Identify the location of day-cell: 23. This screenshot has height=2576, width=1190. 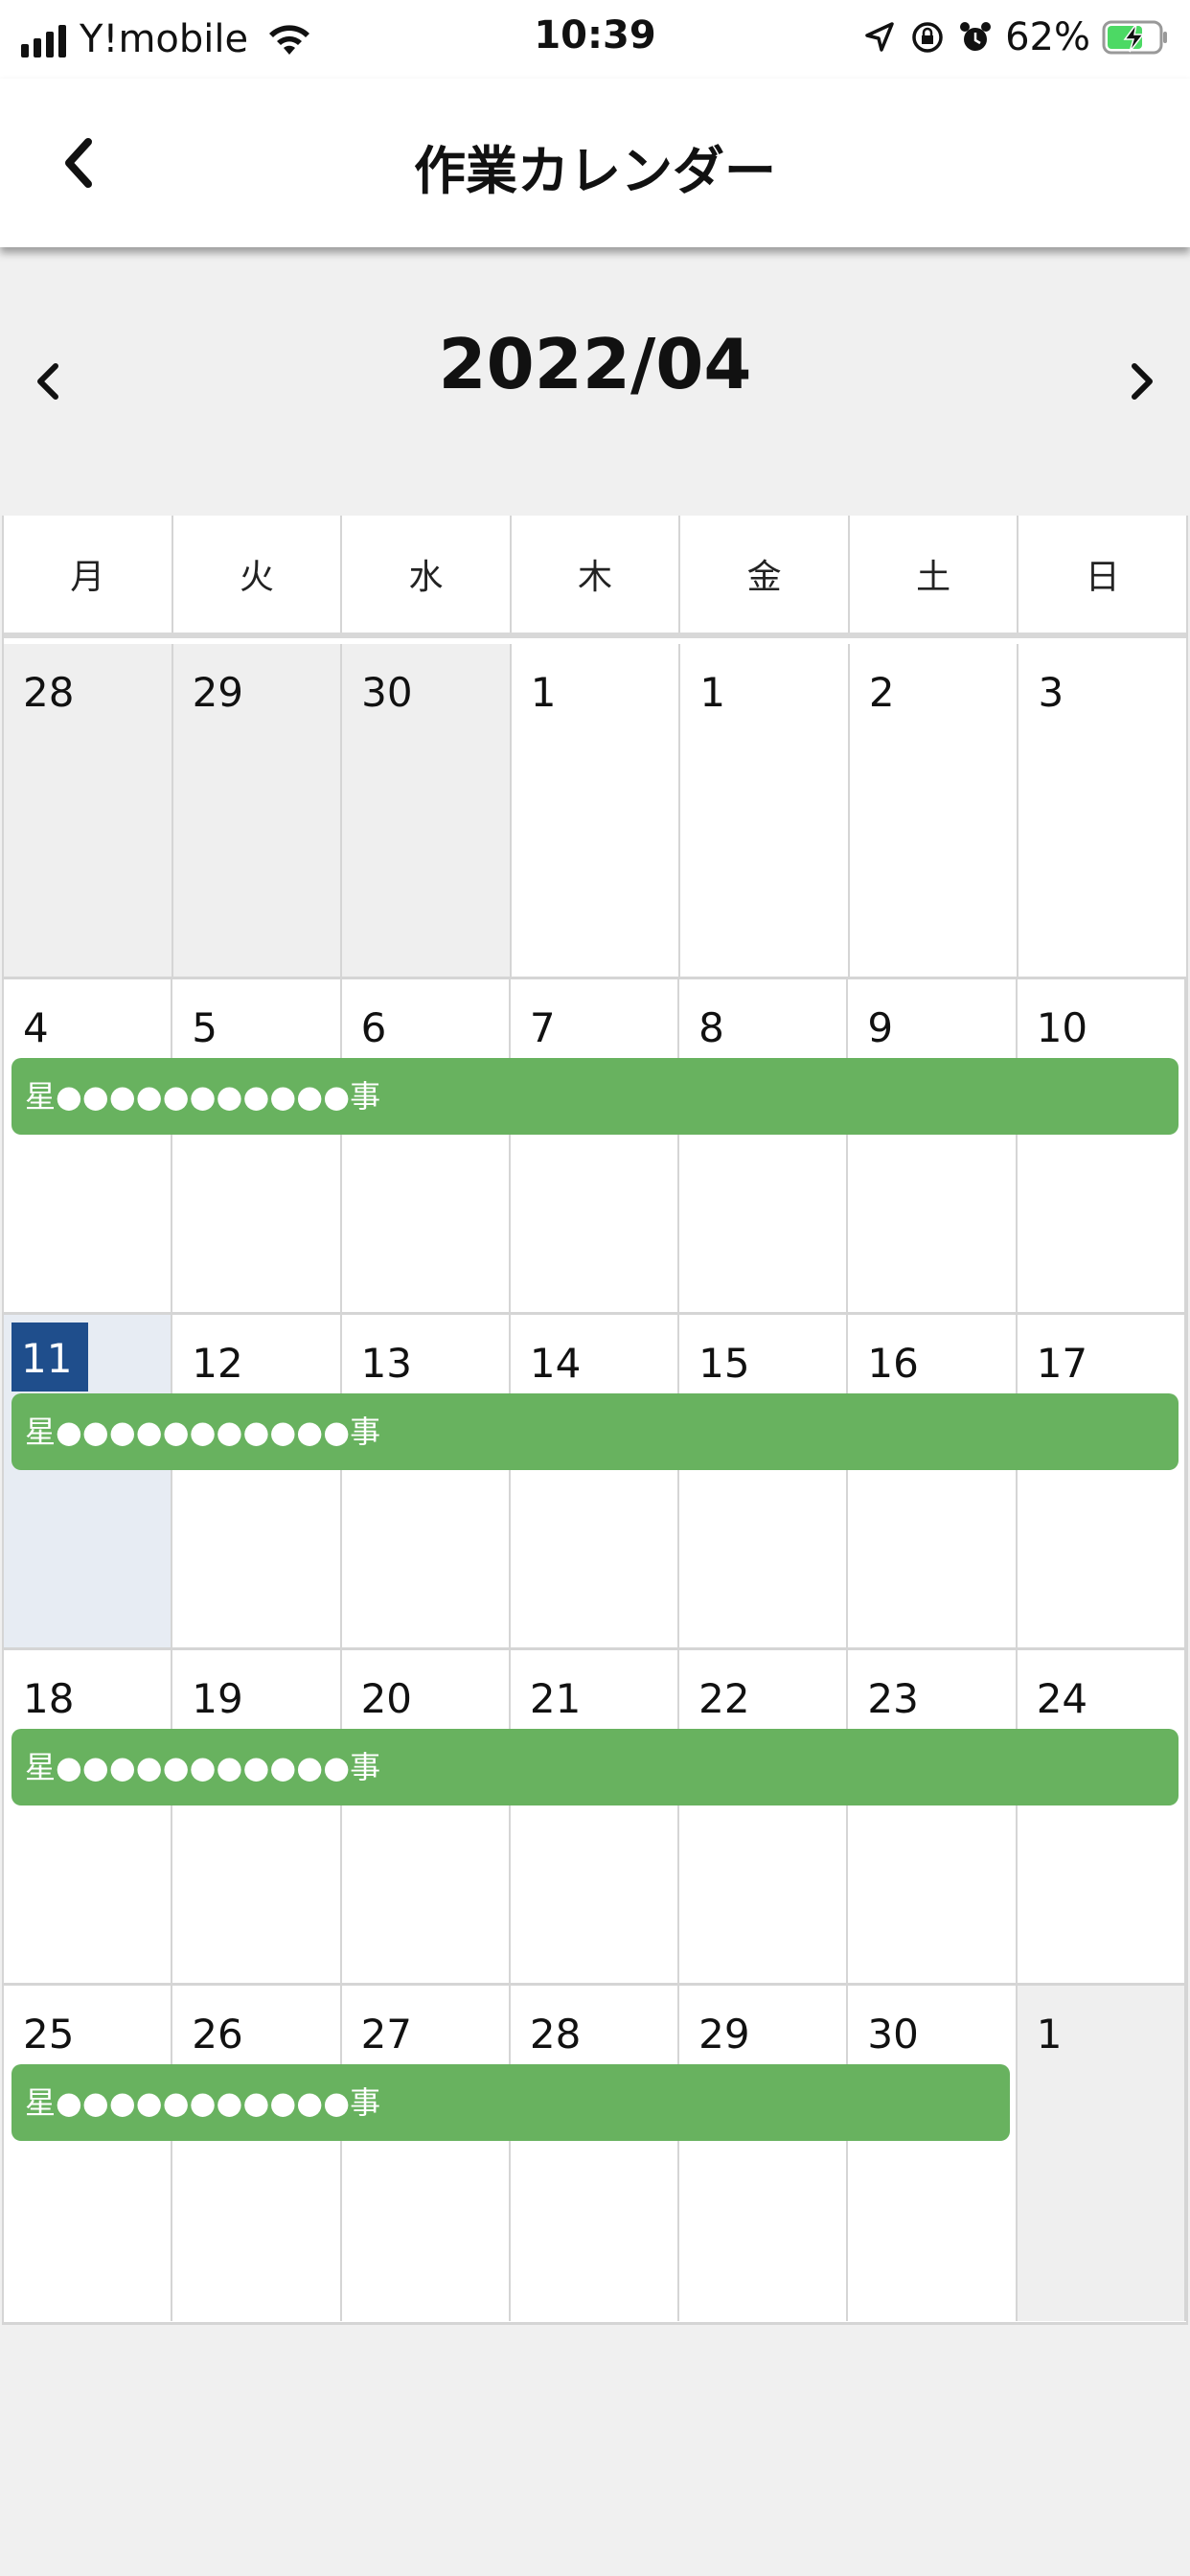
(933, 1816).